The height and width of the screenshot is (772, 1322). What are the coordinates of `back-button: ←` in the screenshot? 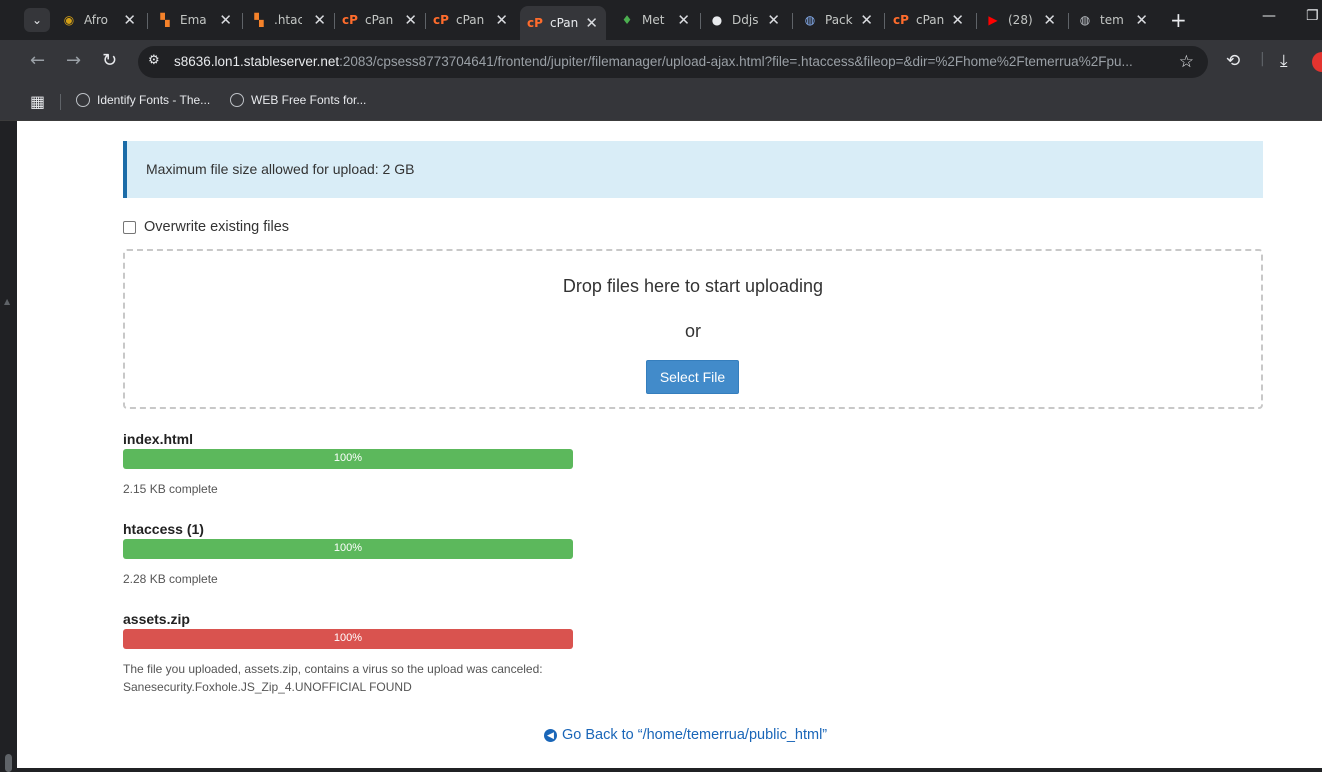 It's located at (37, 60).